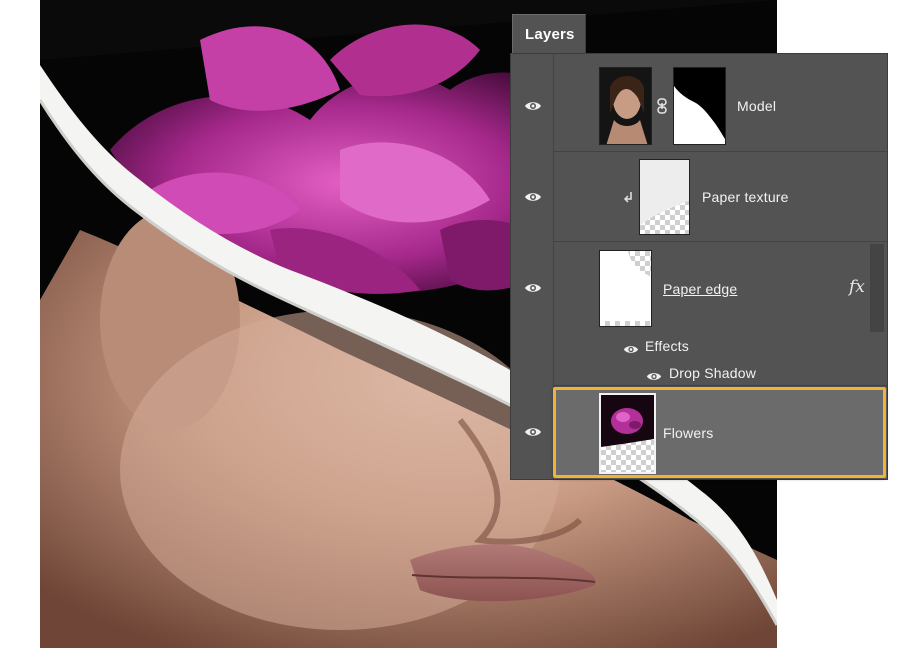 Image resolution: width=900 pixels, height=648 pixels. Describe the element at coordinates (628, 196) in the screenshot. I see `clipping-mask-icon` at that location.